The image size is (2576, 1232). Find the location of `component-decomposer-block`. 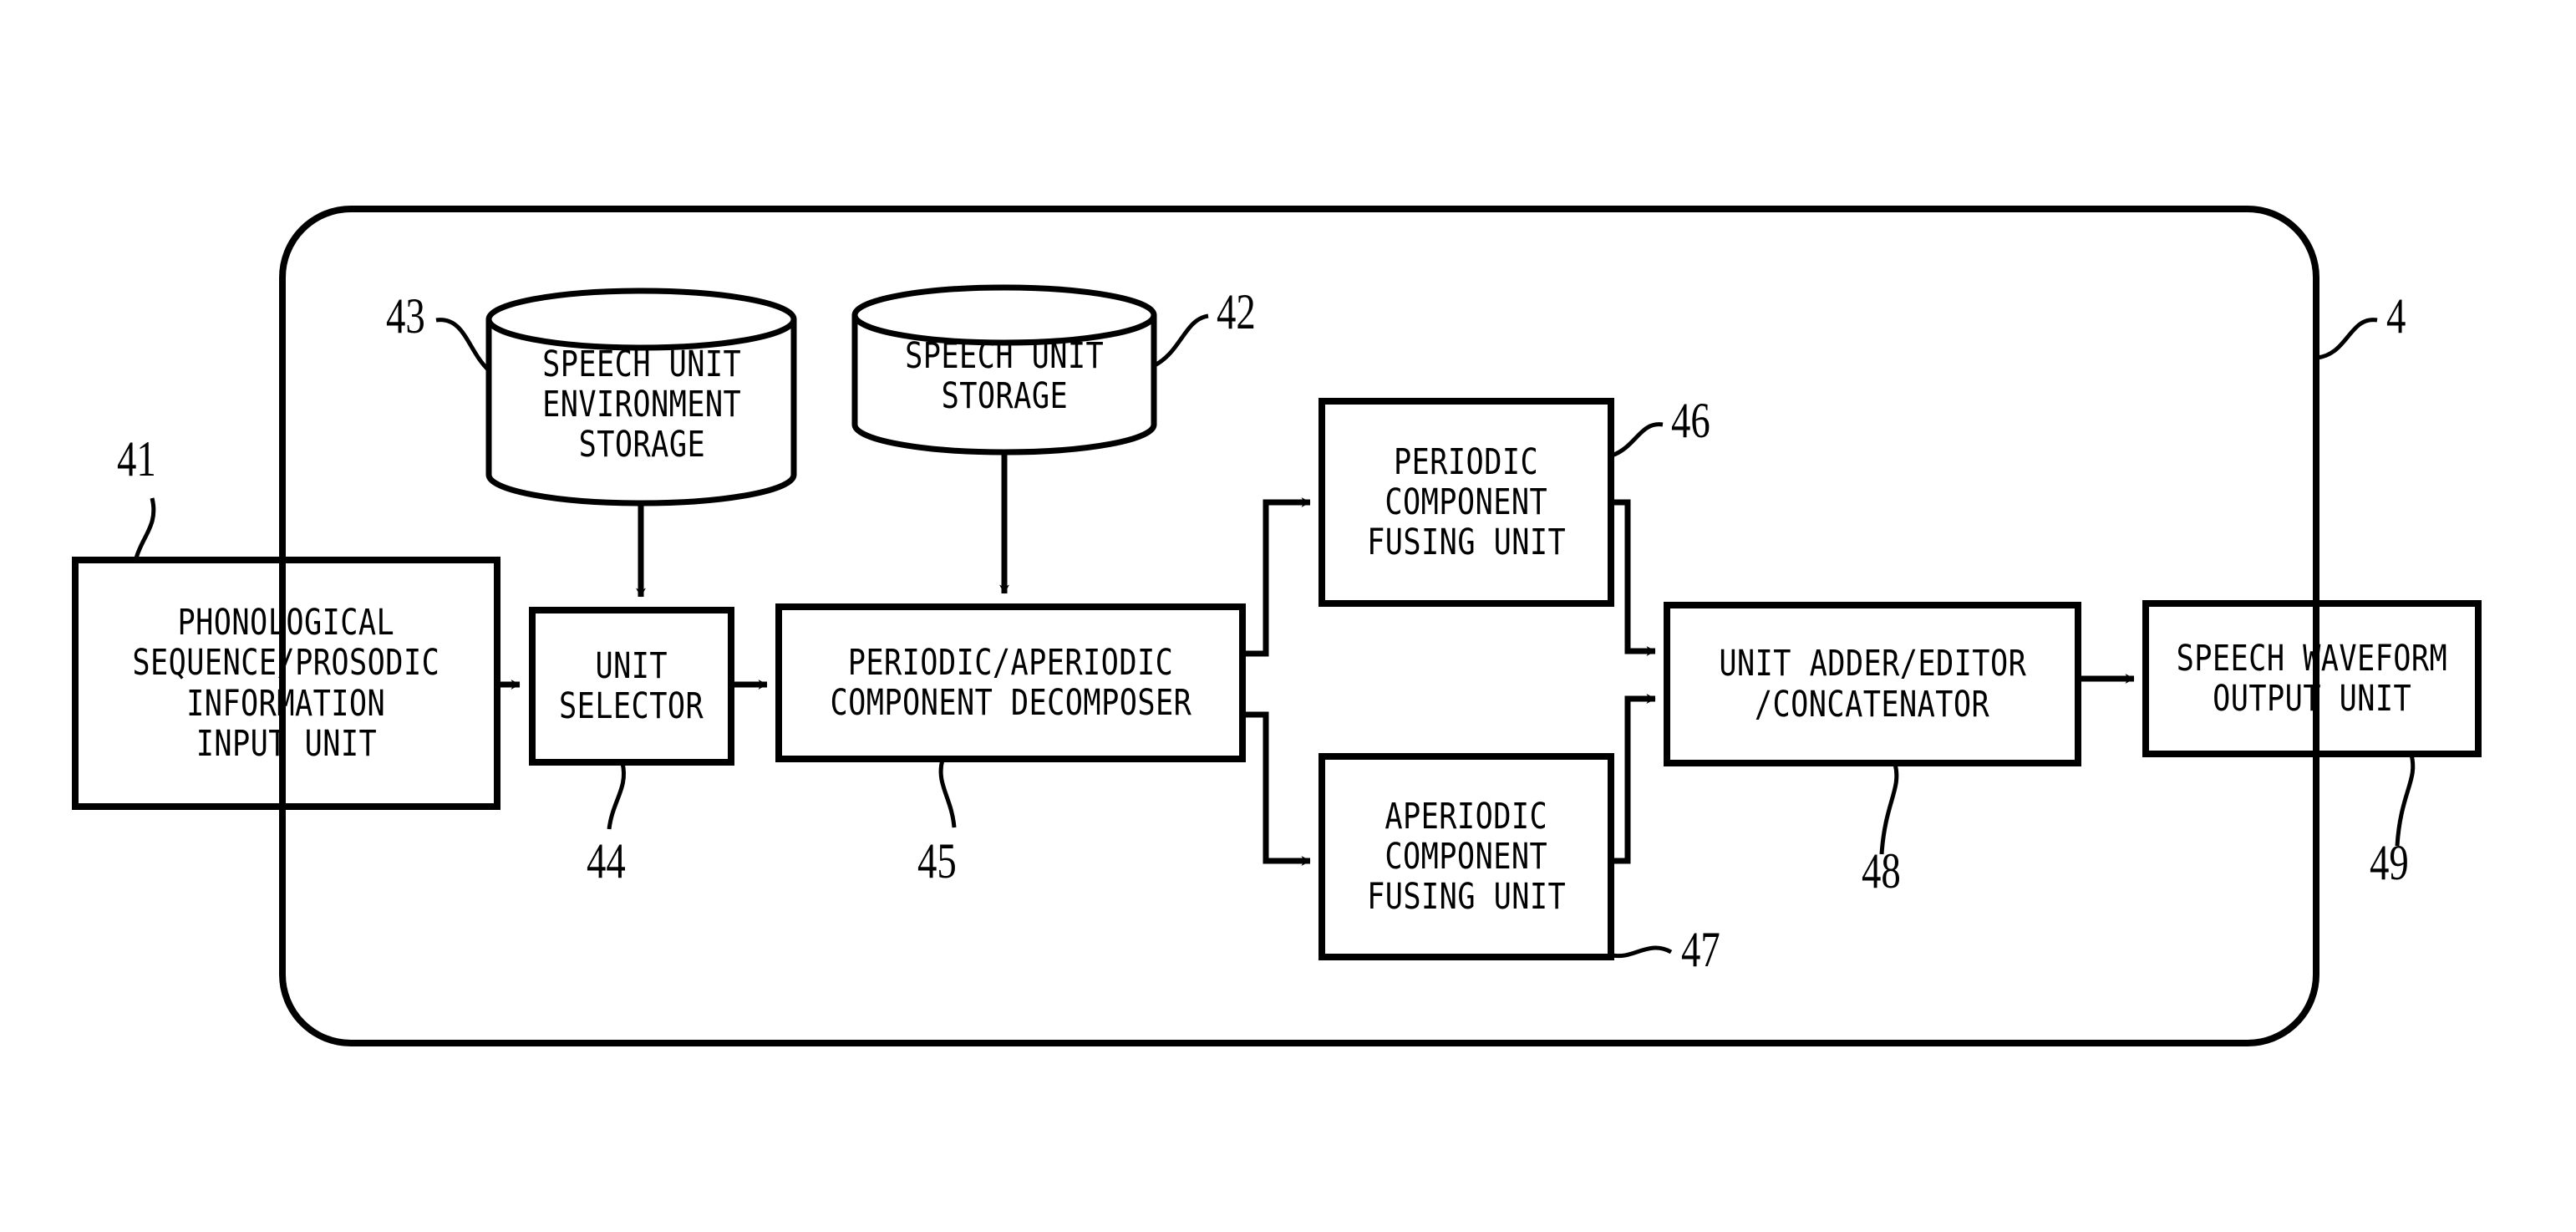

component-decomposer-block is located at coordinates (1011, 683).